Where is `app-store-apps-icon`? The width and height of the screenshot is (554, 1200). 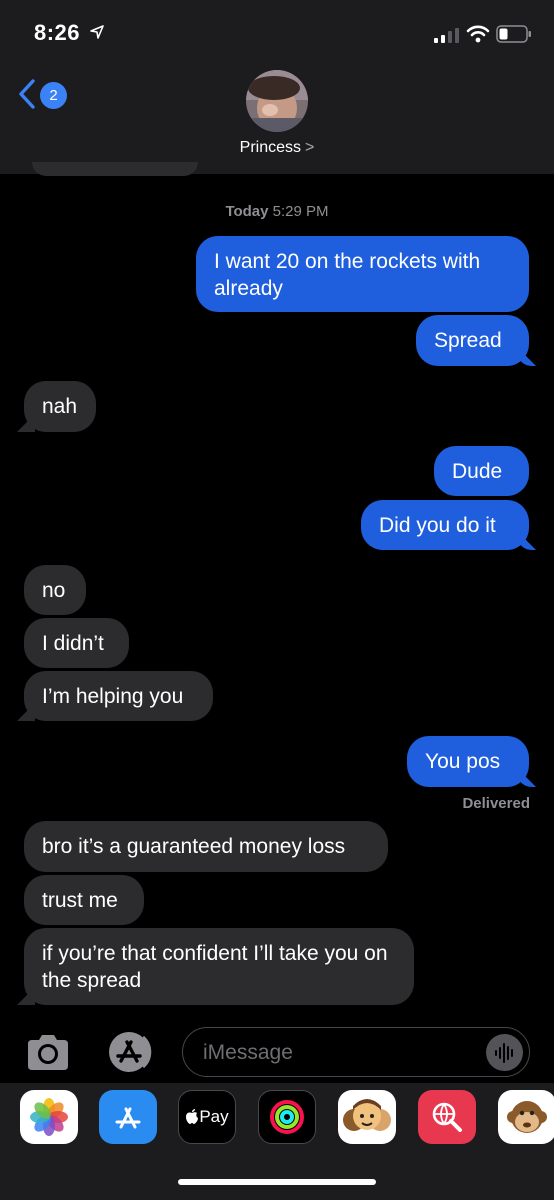
app-store-apps-icon is located at coordinates (129, 1052).